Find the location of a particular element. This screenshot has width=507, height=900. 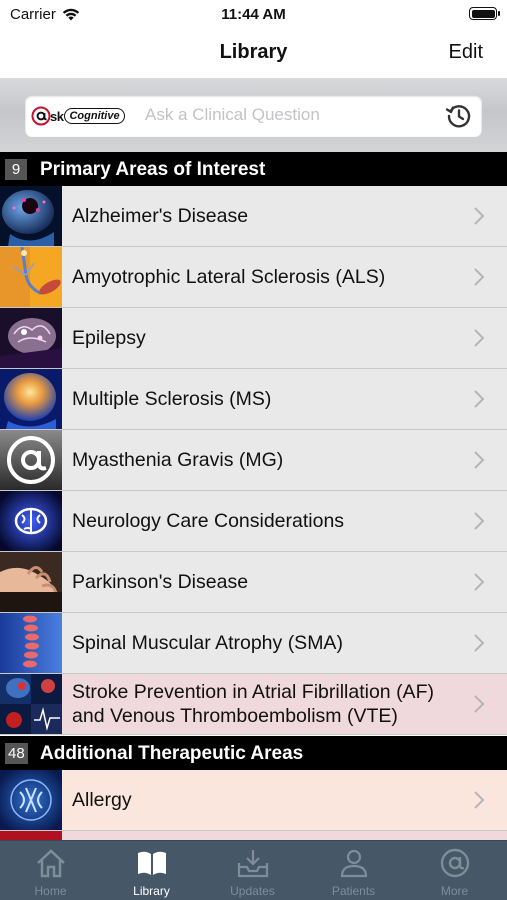

history-icon is located at coordinates (459, 116).